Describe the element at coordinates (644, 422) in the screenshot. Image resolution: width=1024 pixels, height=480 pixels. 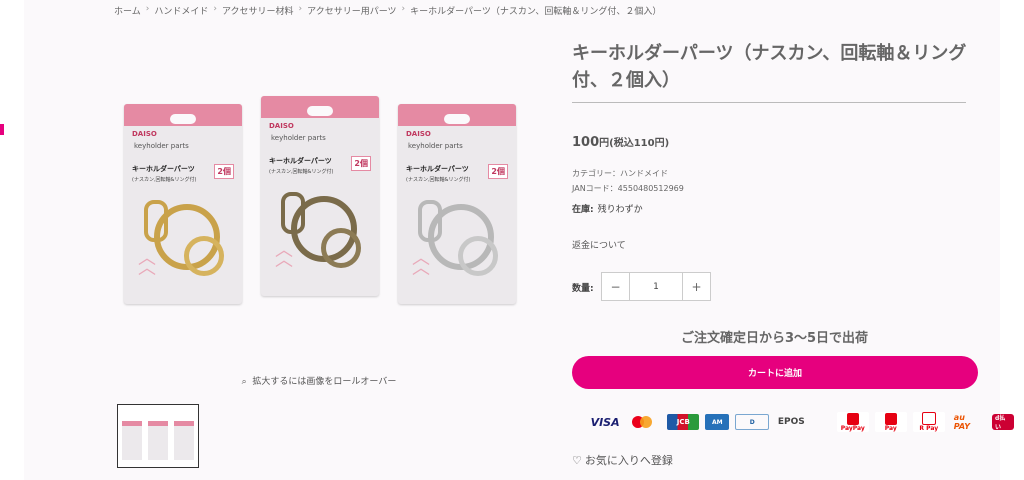
I see `mastercard-icon` at that location.